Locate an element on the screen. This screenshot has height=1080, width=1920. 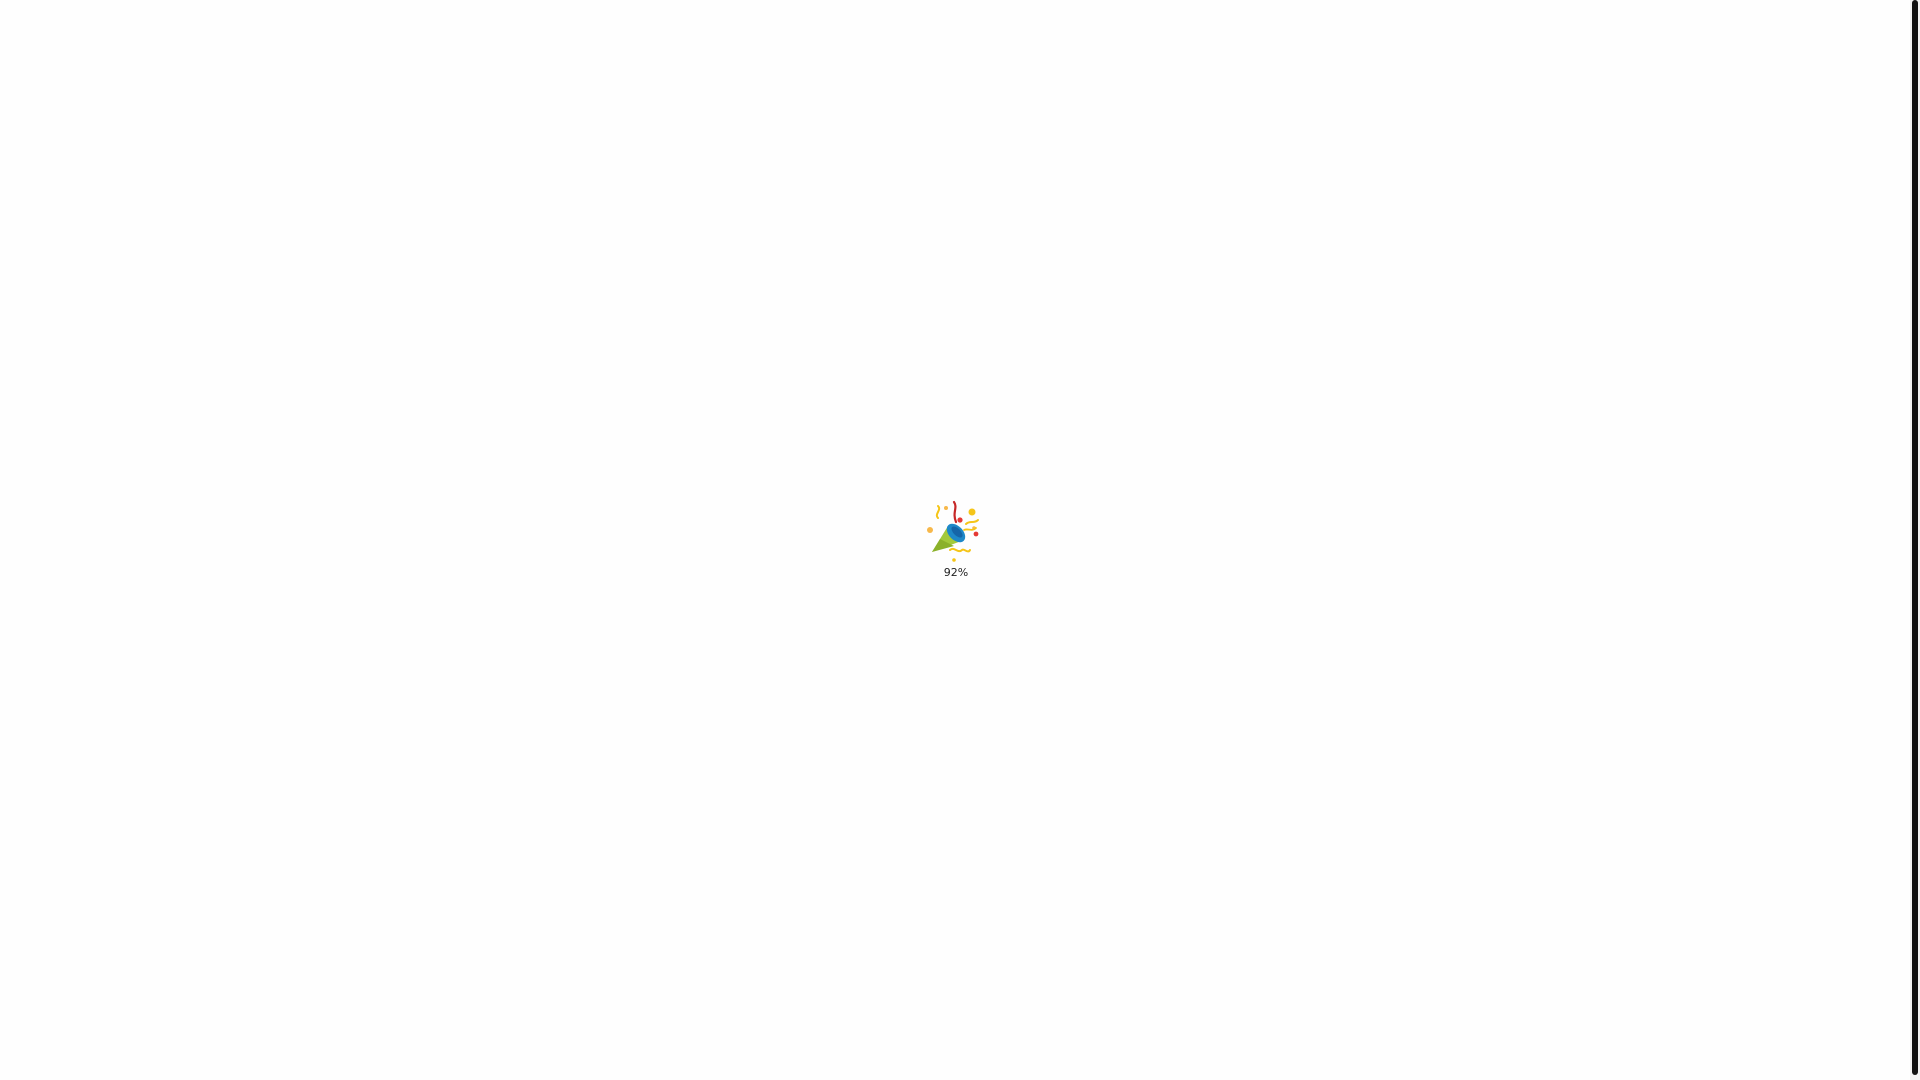
vertical-scrollbar is located at coordinates (1915, 540).